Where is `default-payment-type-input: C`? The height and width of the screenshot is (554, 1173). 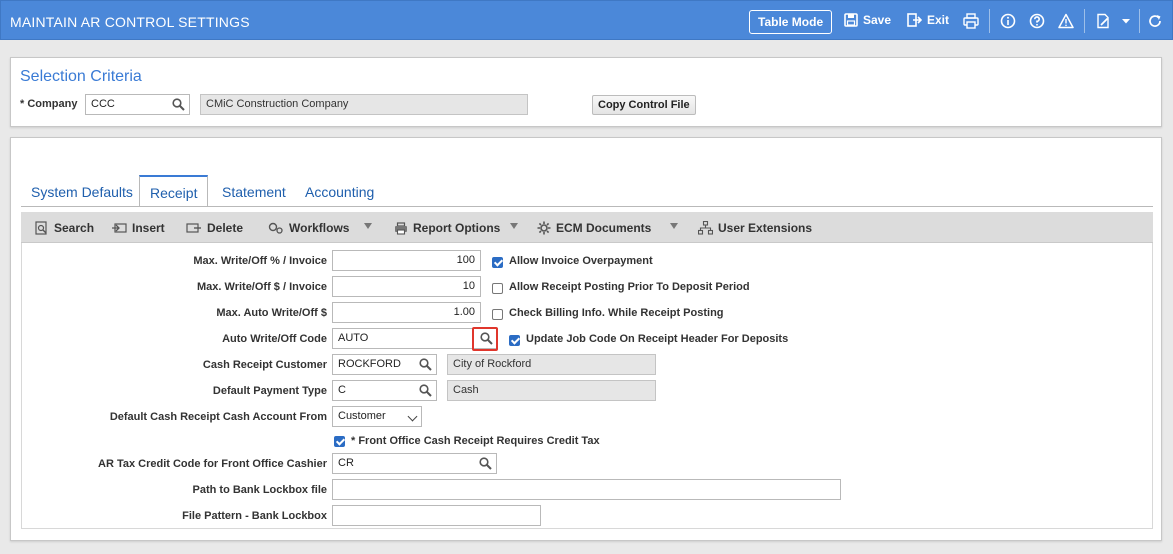
default-payment-type-input: C is located at coordinates (384, 390).